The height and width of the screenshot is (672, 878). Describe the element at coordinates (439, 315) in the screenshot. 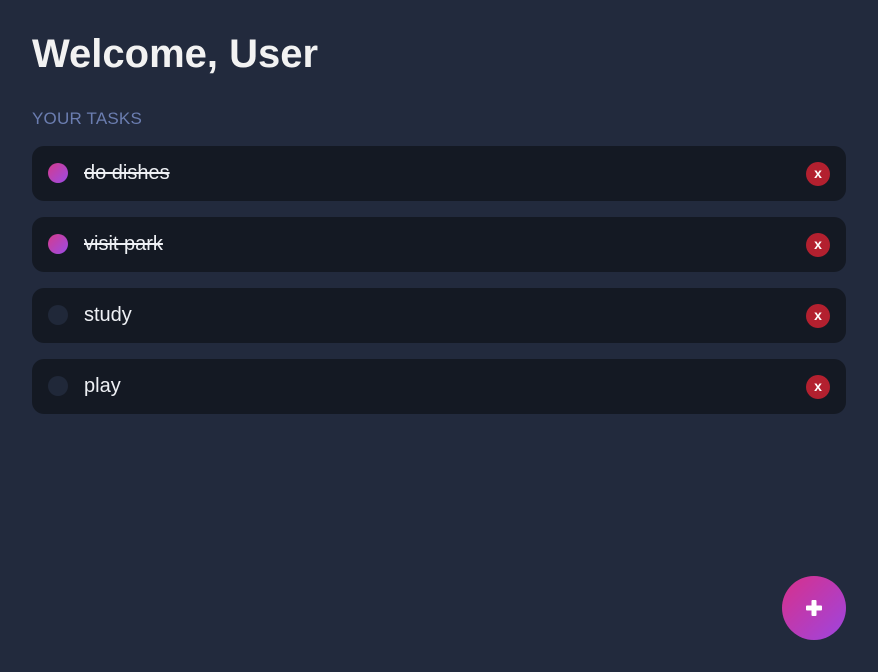

I see `task-item: study x` at that location.